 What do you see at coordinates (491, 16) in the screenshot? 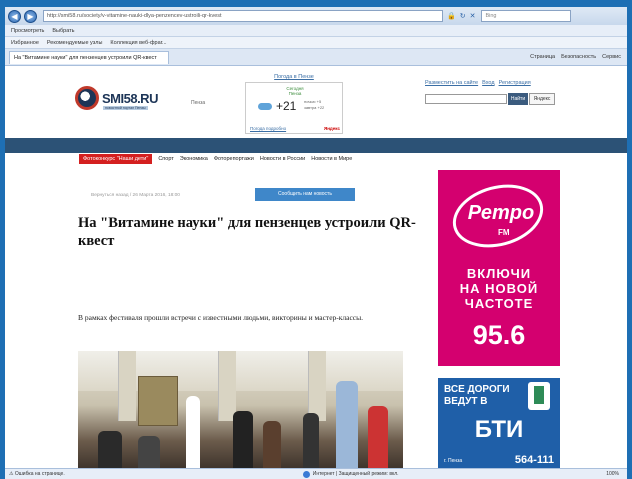
I see `browser-search-placeholder: Bing` at bounding box center [491, 16].